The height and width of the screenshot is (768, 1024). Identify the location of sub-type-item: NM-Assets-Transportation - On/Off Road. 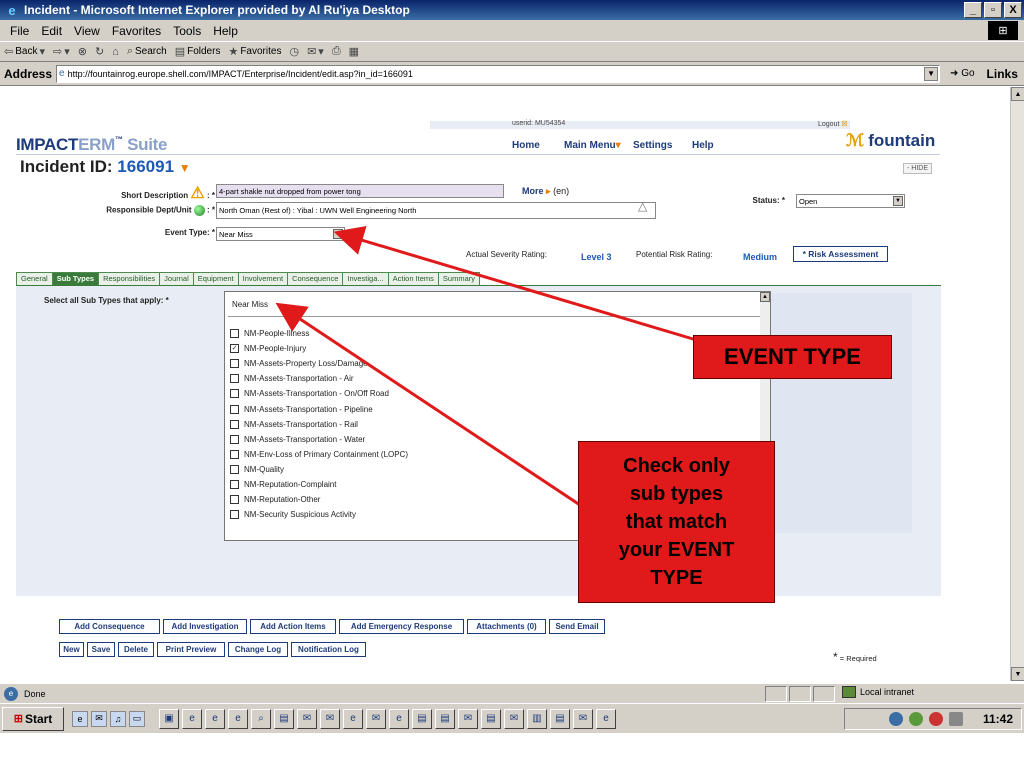
(309, 393).